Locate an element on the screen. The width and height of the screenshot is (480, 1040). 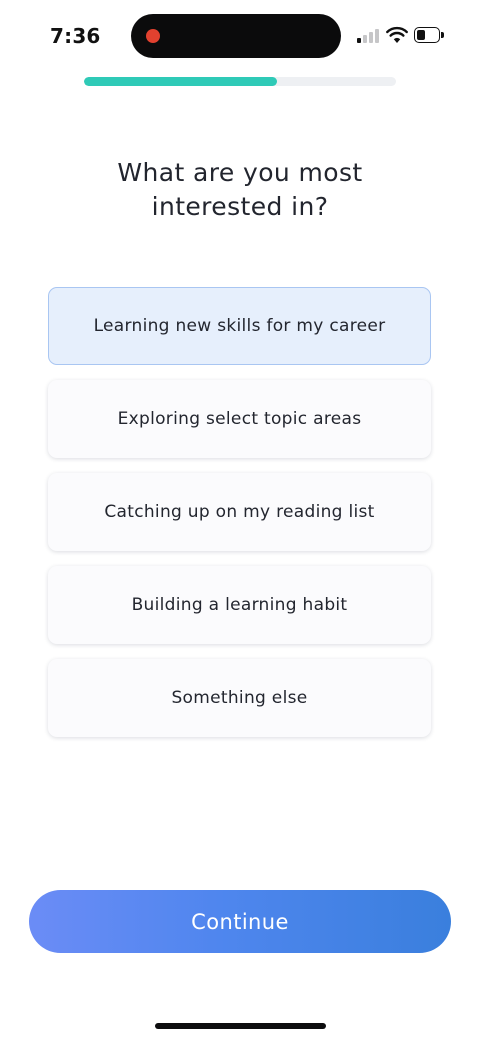
option-label: Catching up on my reading list is located at coordinates (239, 512).